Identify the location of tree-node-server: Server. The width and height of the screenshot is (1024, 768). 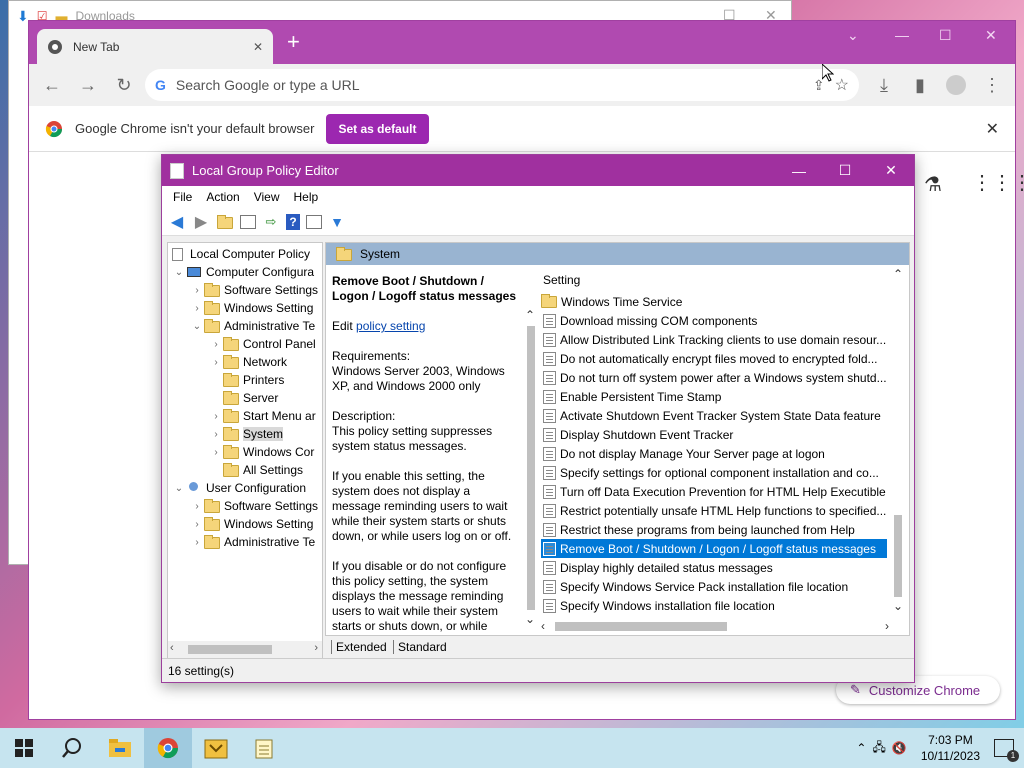
(243, 398).